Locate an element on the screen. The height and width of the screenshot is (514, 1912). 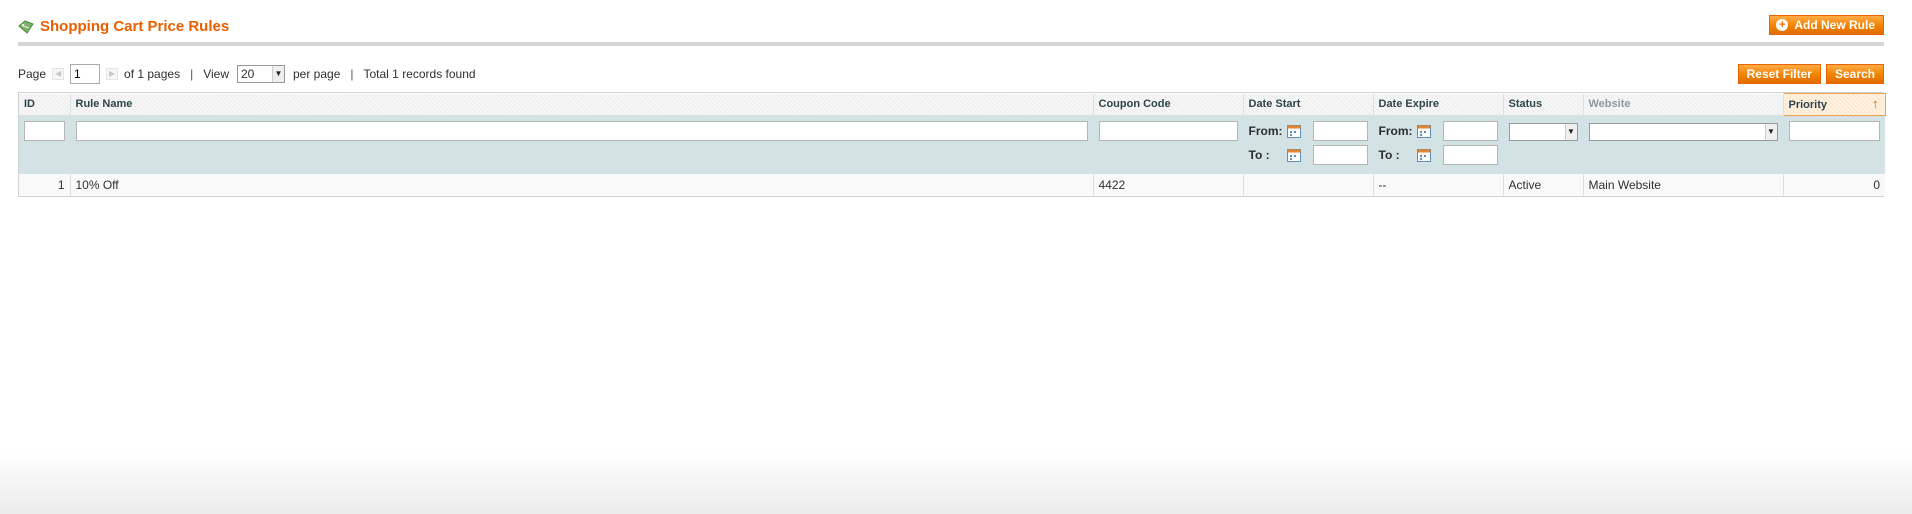
cell-date-start is located at coordinates (1308, 184).